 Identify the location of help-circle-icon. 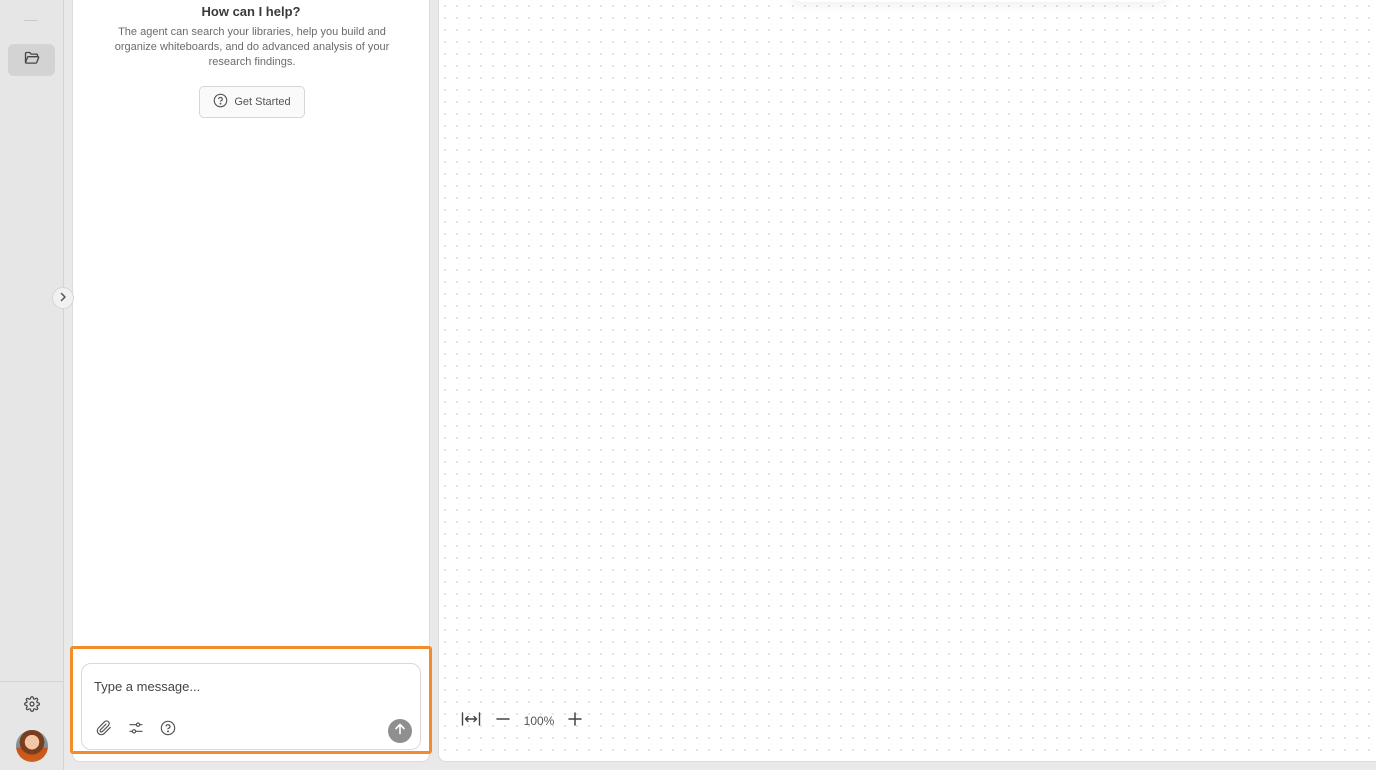
(220, 102).